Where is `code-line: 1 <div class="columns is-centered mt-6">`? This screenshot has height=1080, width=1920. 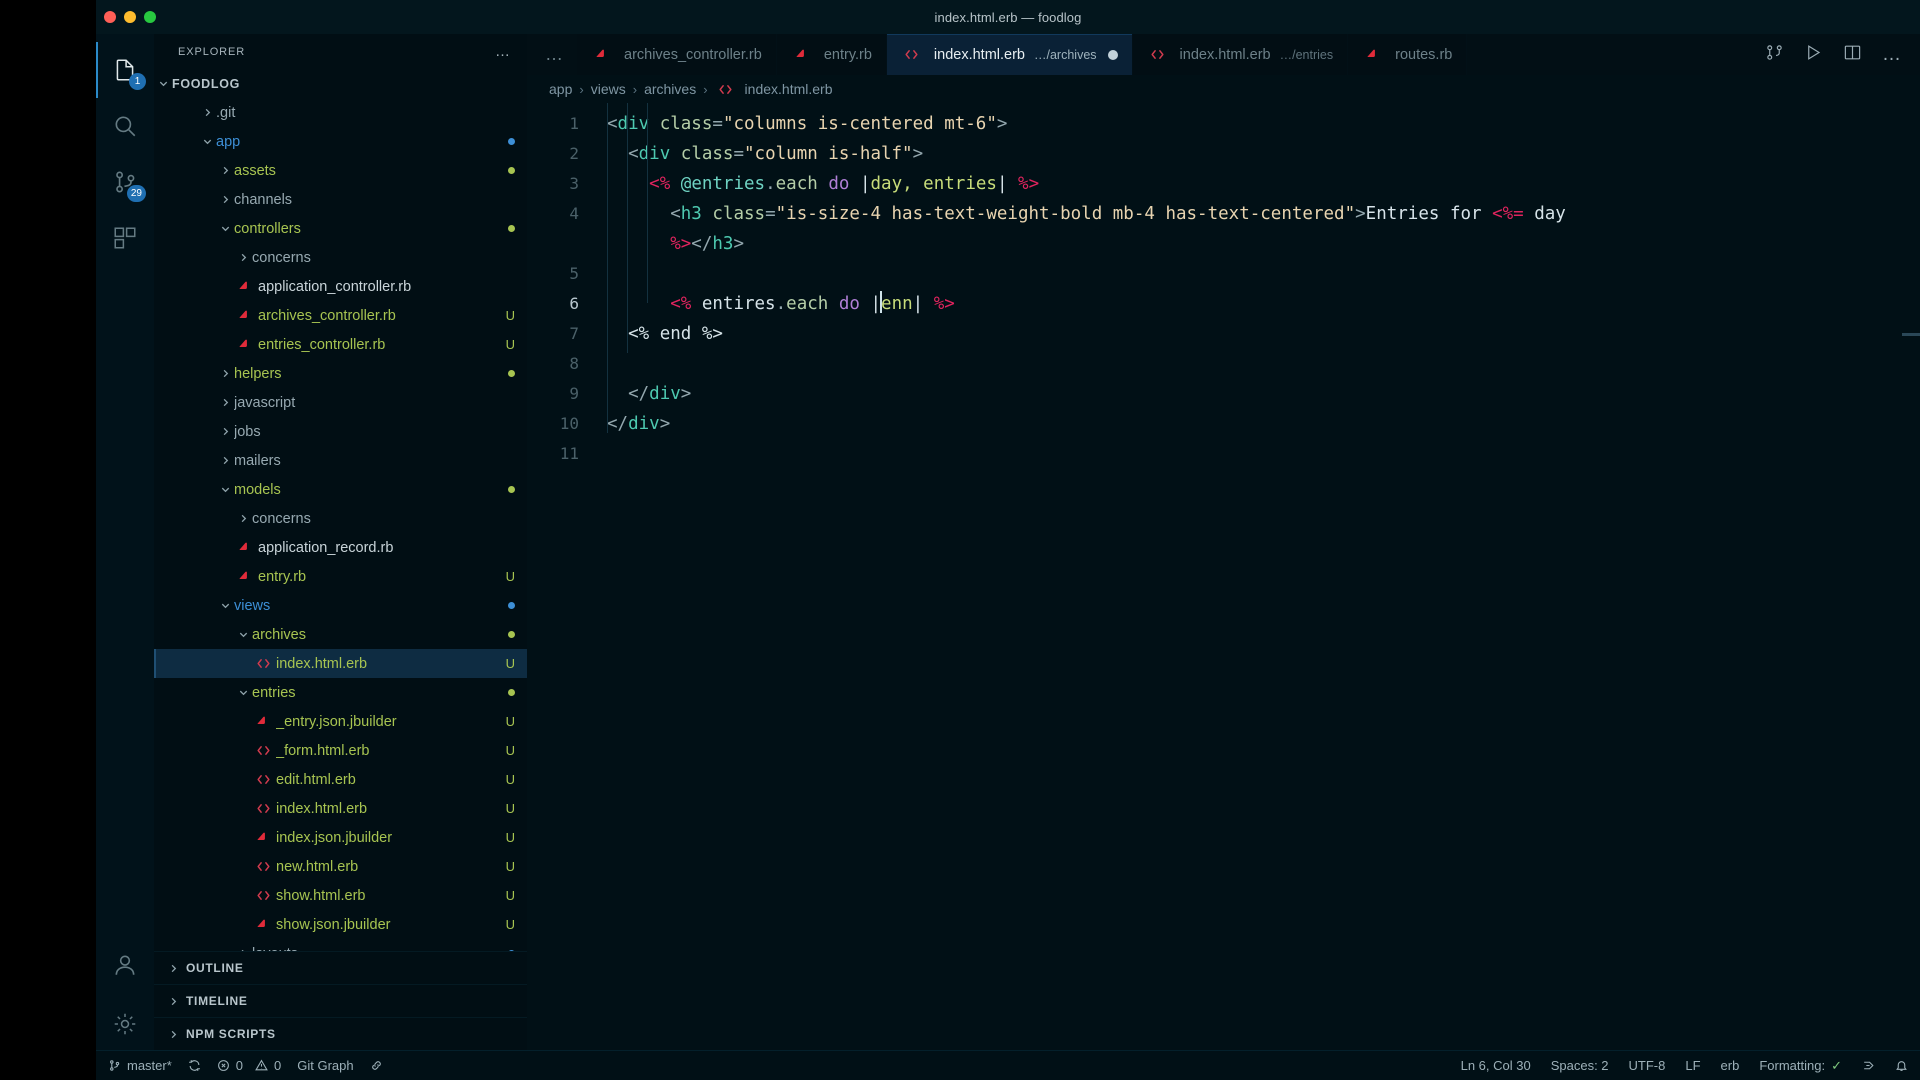
code-line: 1 <div class="columns is-centered mt-6"> is located at coordinates (1223, 124).